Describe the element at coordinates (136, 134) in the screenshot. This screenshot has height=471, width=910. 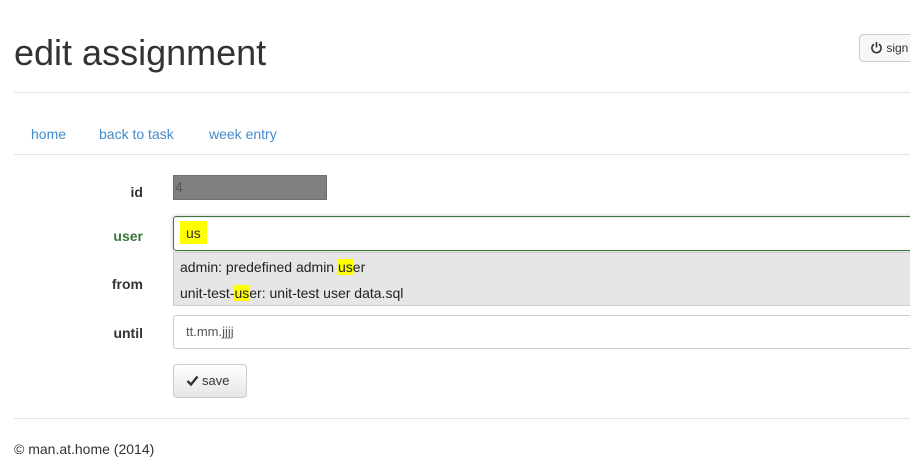
I see `nav-back-to-task-link: back to task` at that location.